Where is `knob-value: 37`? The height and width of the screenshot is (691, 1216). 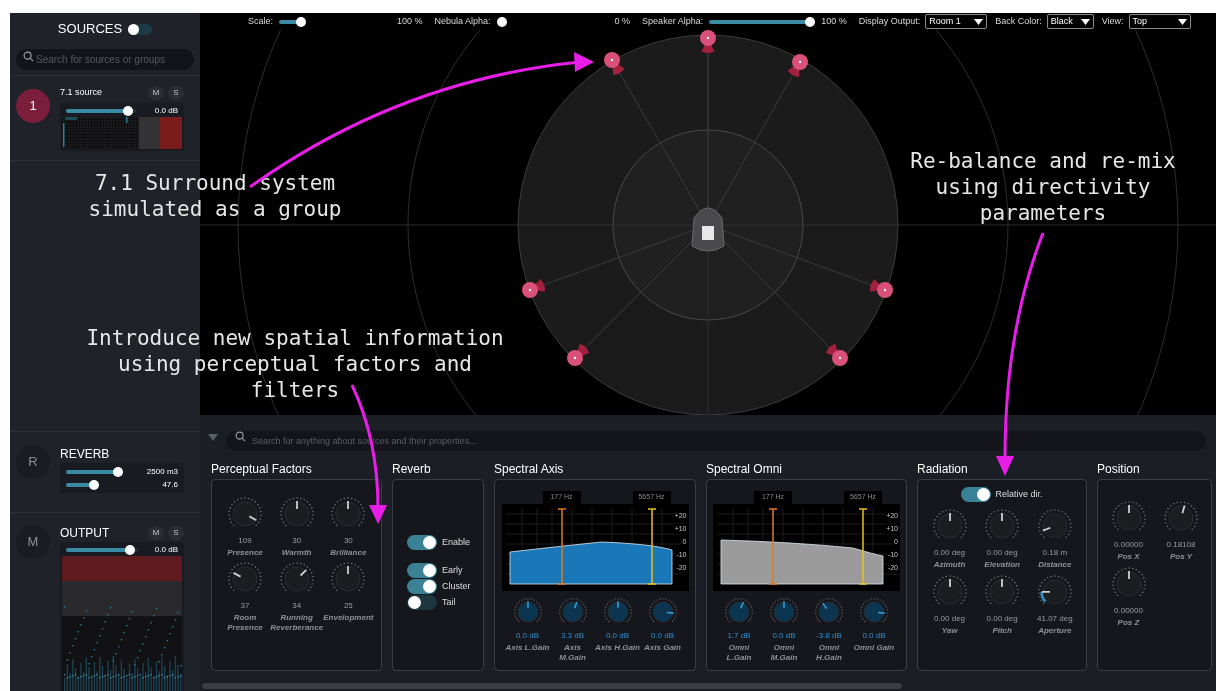 knob-value: 37 is located at coordinates (245, 606).